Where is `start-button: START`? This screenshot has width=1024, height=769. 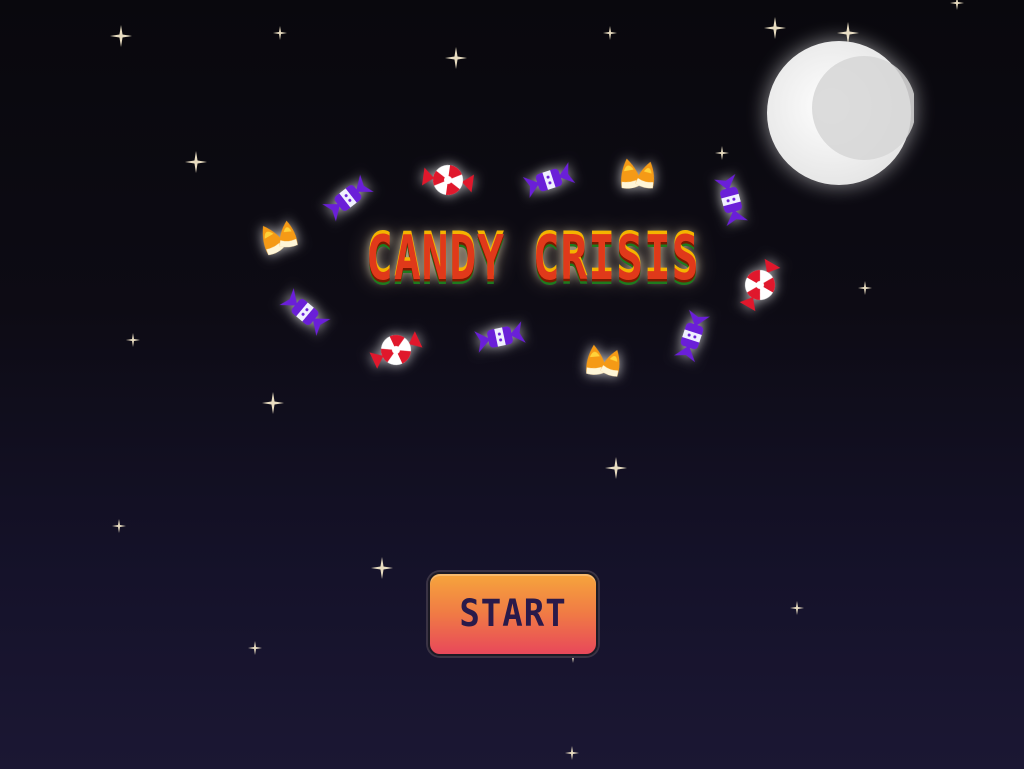
start-button: START is located at coordinates (513, 614).